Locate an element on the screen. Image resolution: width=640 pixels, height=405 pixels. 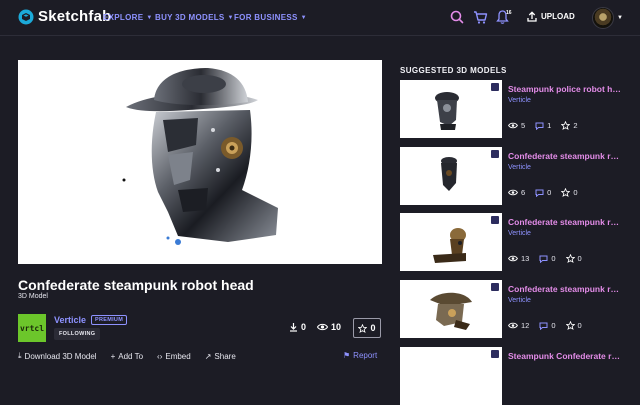
views-count: 12 is located at coordinates (525, 325).